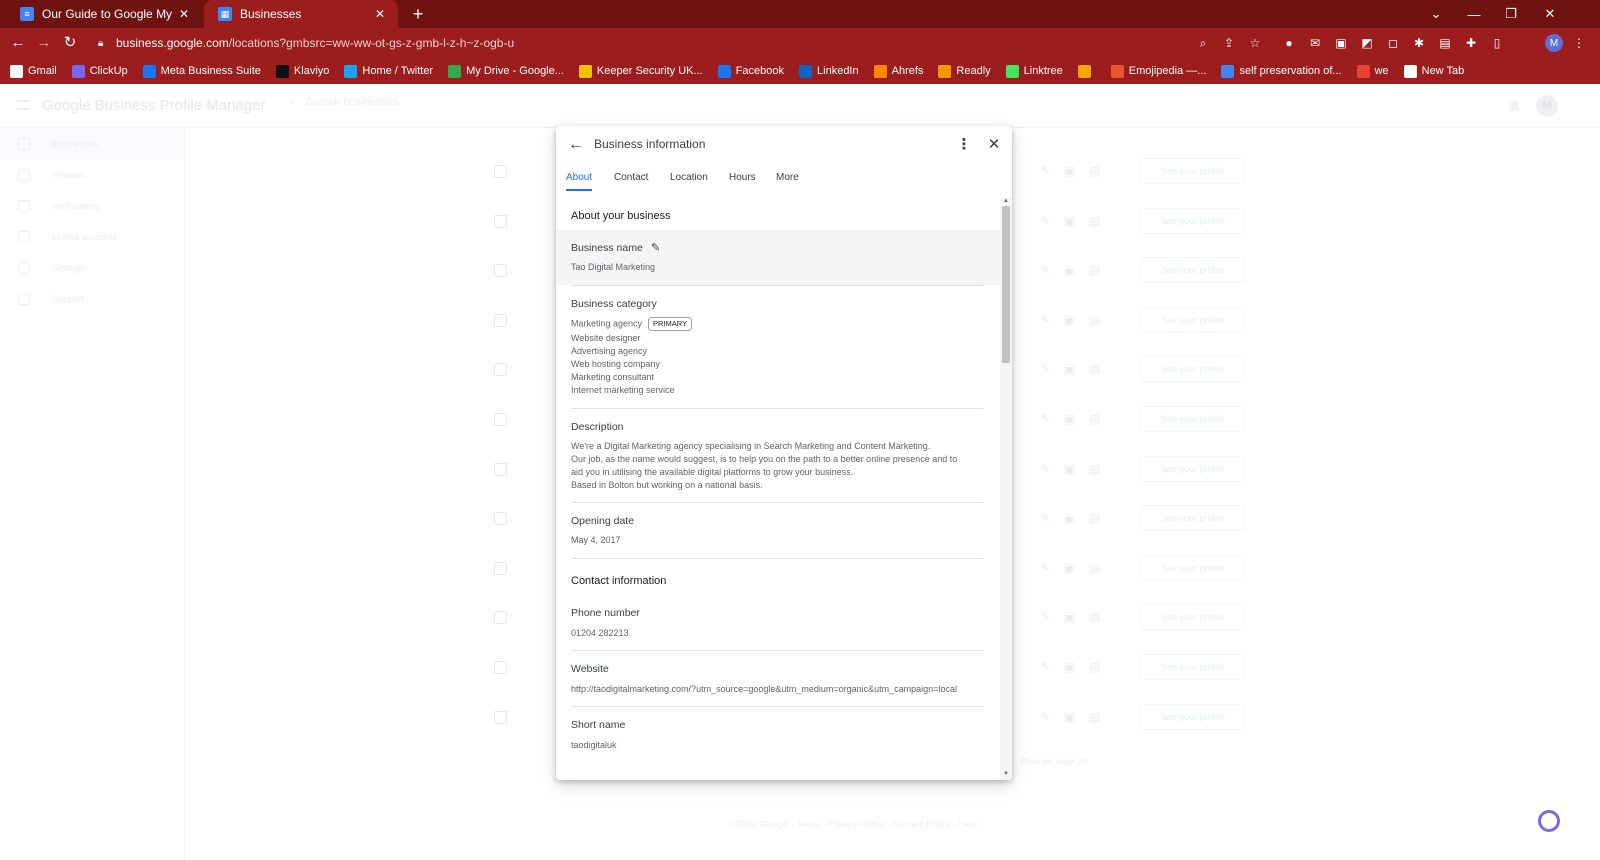 The width and height of the screenshot is (1600, 860). Describe the element at coordinates (787, 180) in the screenshot. I see `tab-more: More` at that location.